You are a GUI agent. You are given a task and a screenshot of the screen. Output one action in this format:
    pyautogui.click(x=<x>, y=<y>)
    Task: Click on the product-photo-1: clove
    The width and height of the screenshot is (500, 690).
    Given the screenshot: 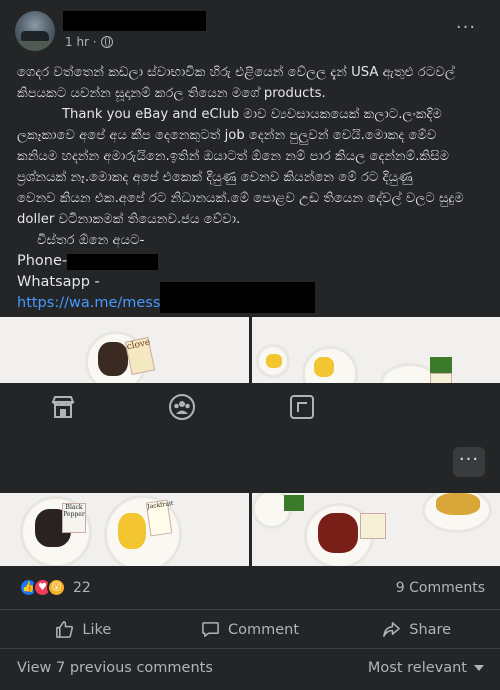 What is the action you would take?
    pyautogui.click(x=124, y=350)
    